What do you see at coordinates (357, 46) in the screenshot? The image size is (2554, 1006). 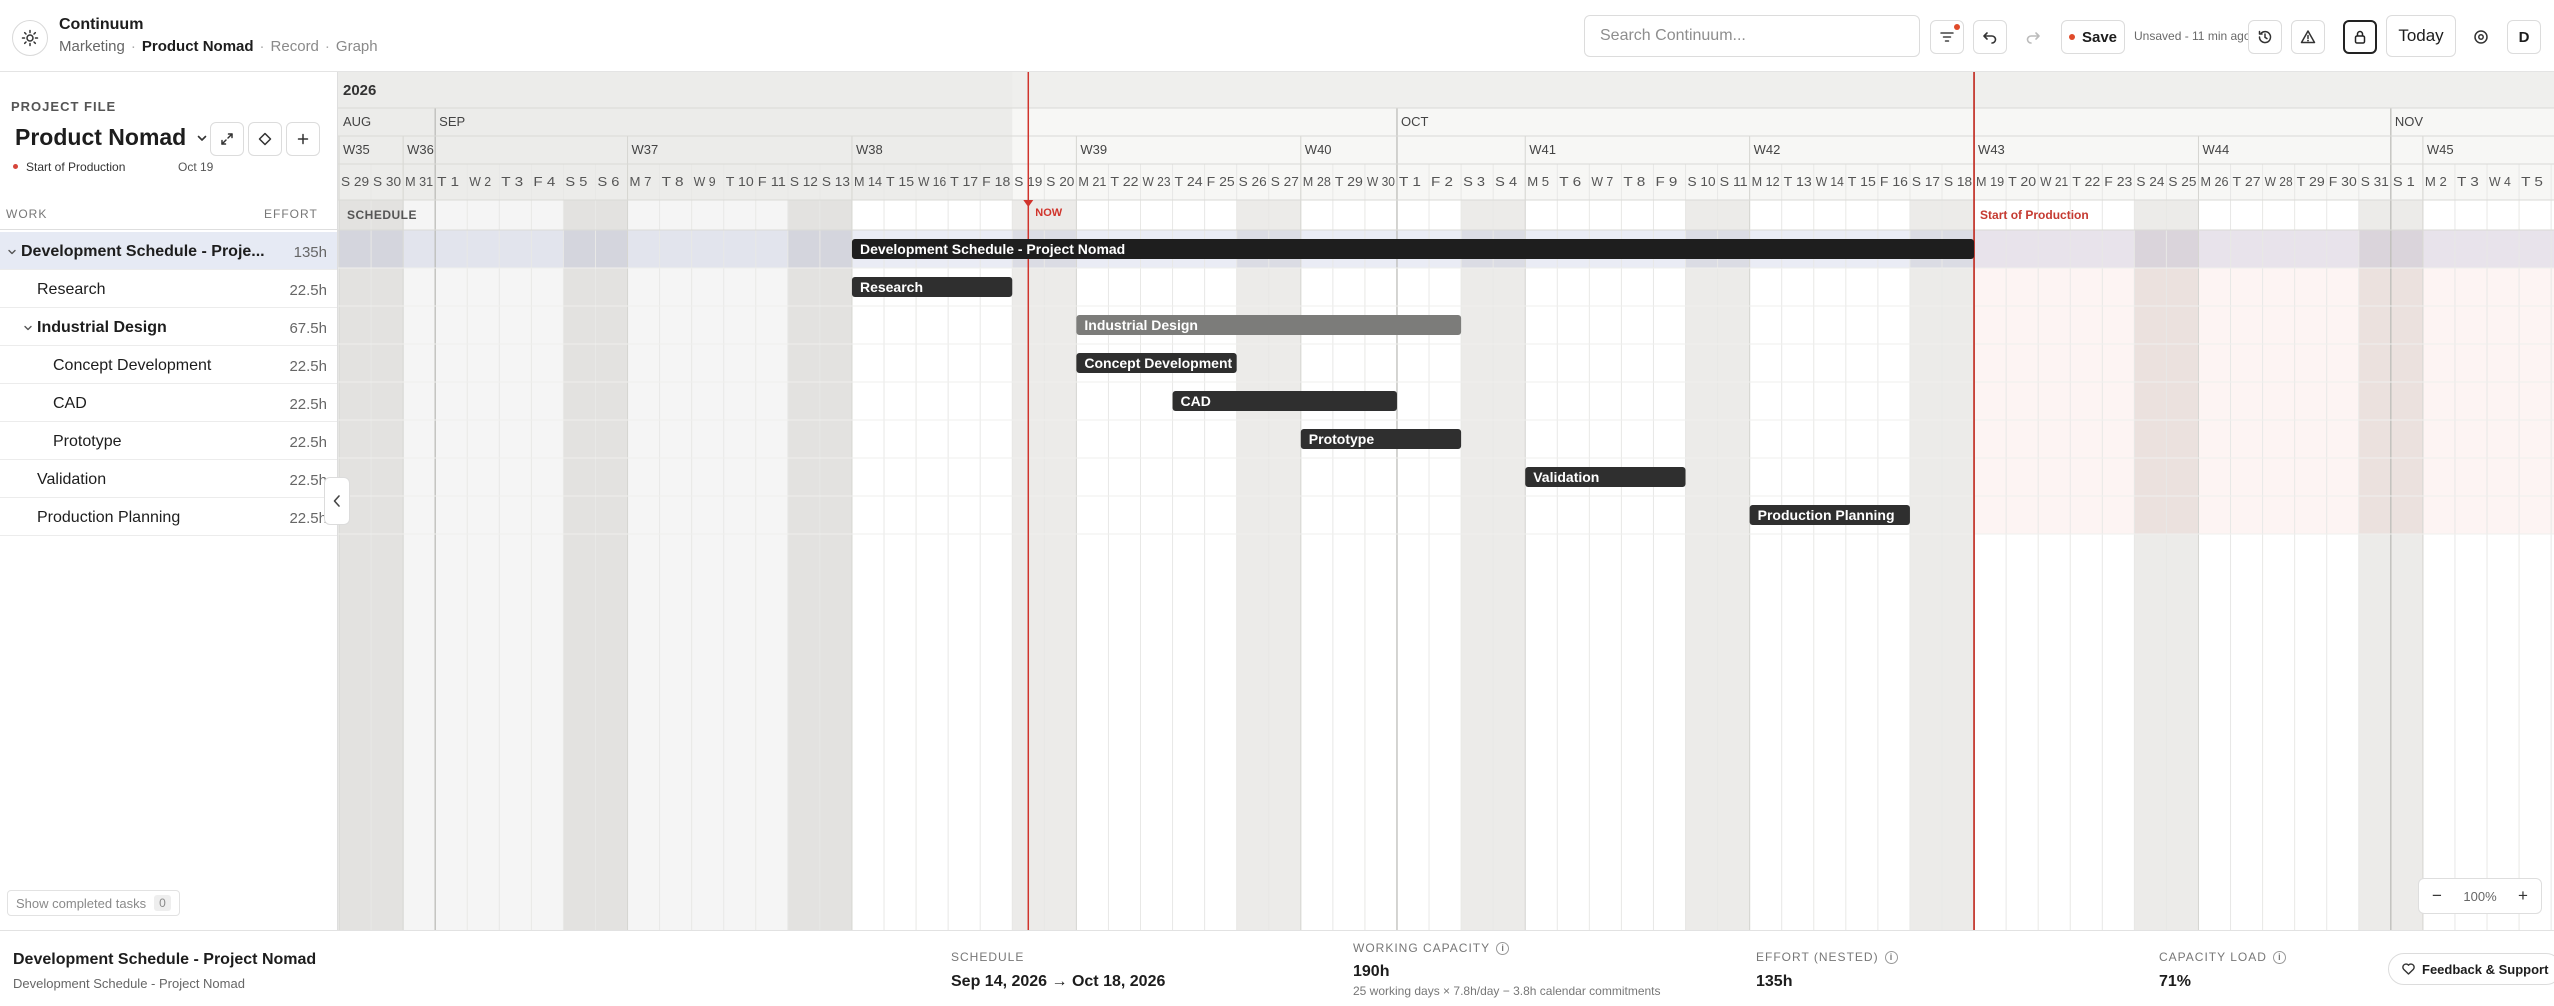 I see `breadcrumb-graph: Graph` at bounding box center [357, 46].